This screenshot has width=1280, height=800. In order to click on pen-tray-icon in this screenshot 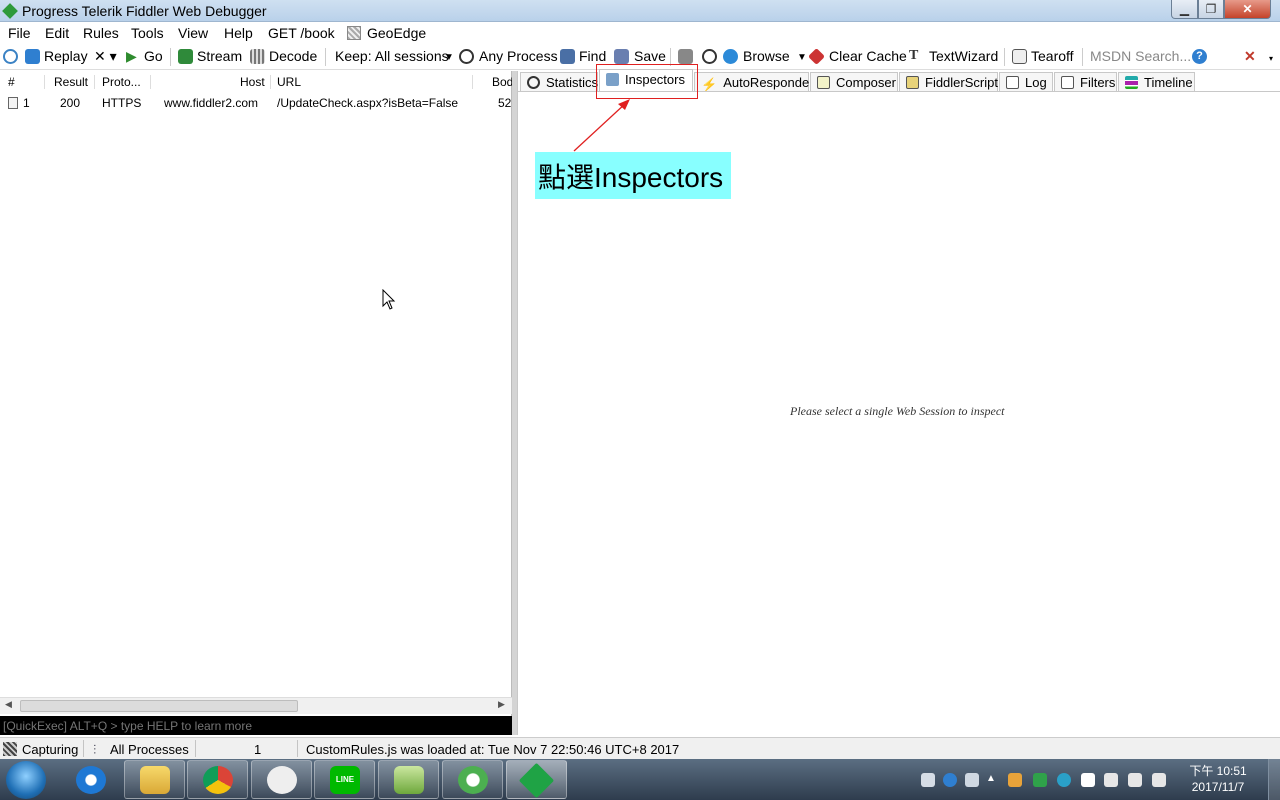, I will do `click(972, 780)`.